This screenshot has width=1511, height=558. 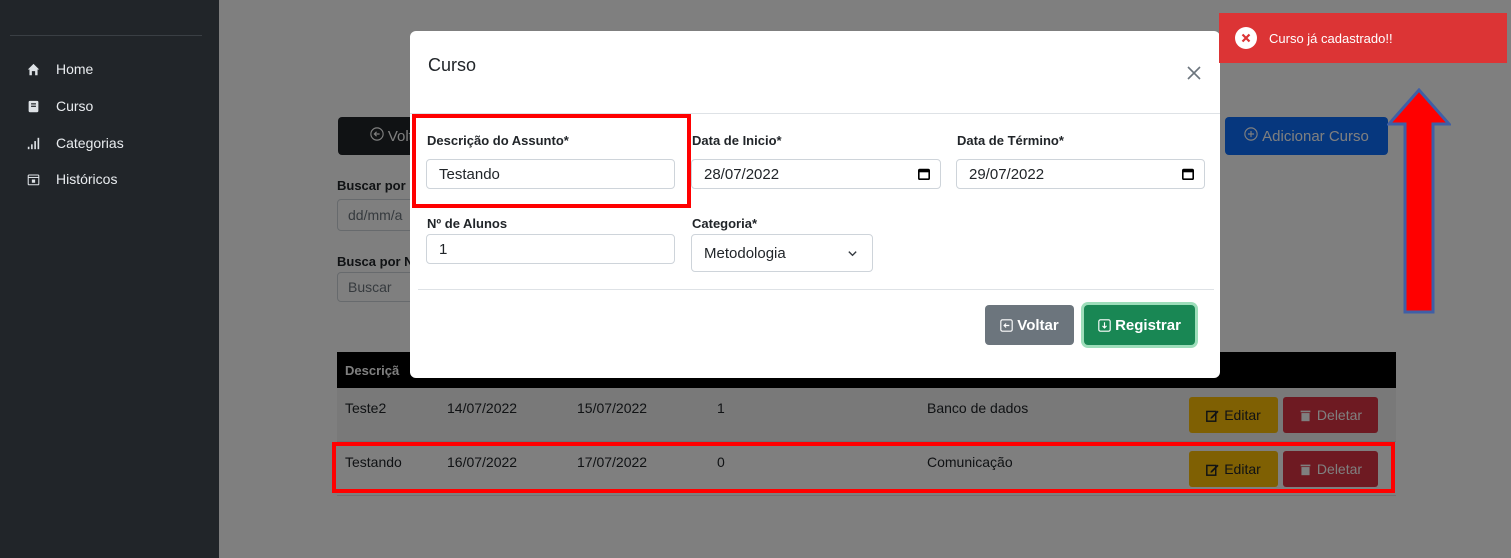 I want to click on categoria-label: Categoria*, so click(x=725, y=223).